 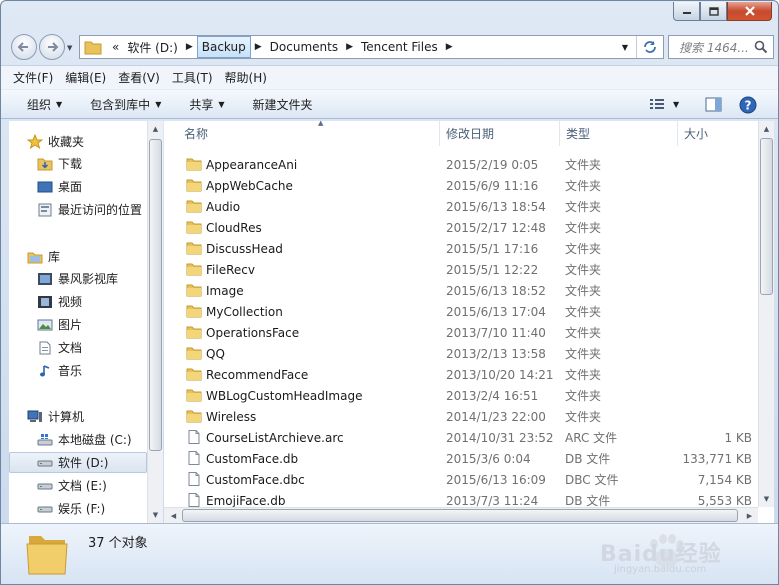 What do you see at coordinates (249, 185) in the screenshot?
I see `file-name: AppWebCache` at bounding box center [249, 185].